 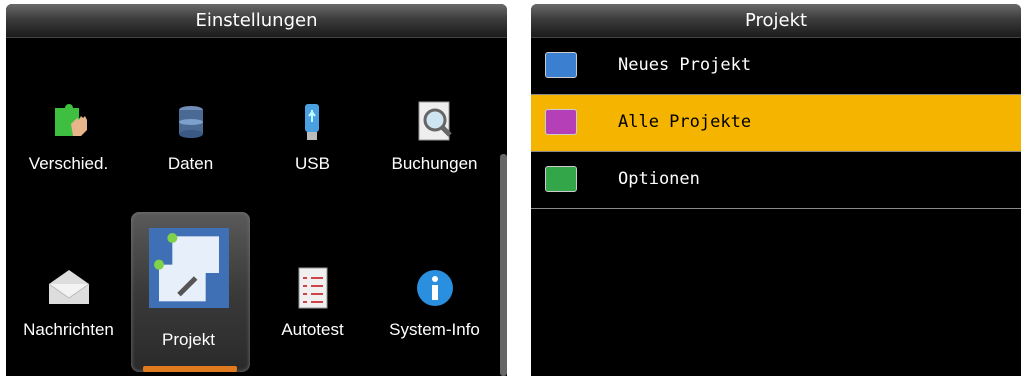 What do you see at coordinates (561, 65) in the screenshot?
I see `new-project-icon` at bounding box center [561, 65].